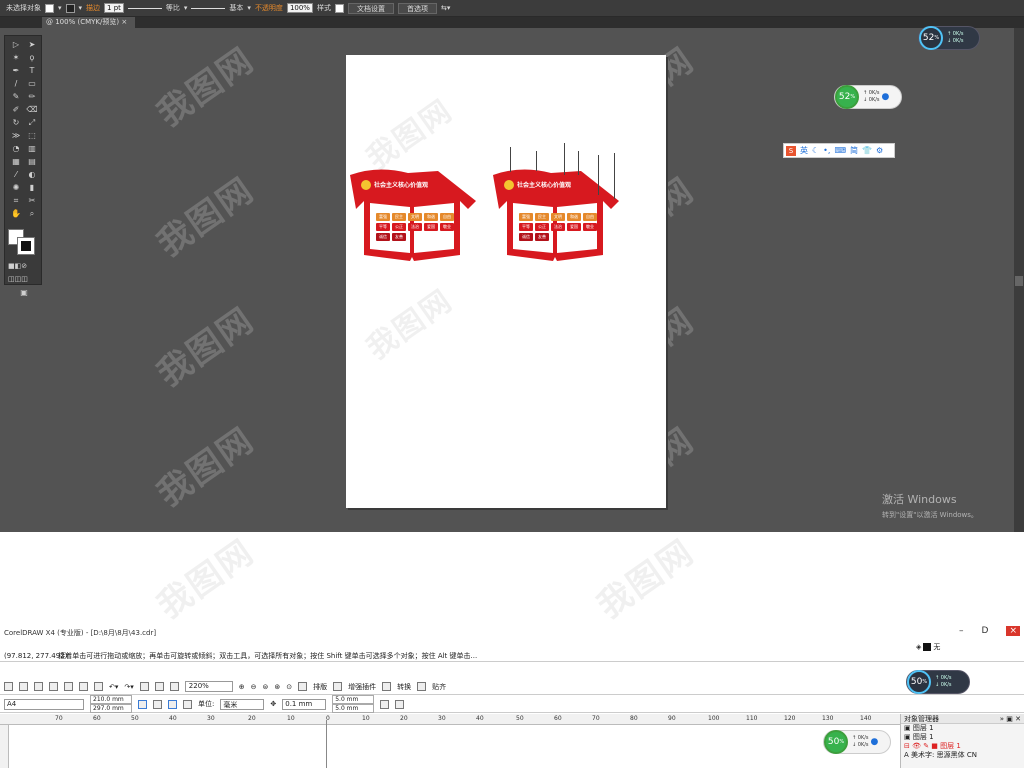 The height and width of the screenshot is (768, 1024). What do you see at coordinates (1019, 281) in the screenshot?
I see `scroll-thumb` at bounding box center [1019, 281].